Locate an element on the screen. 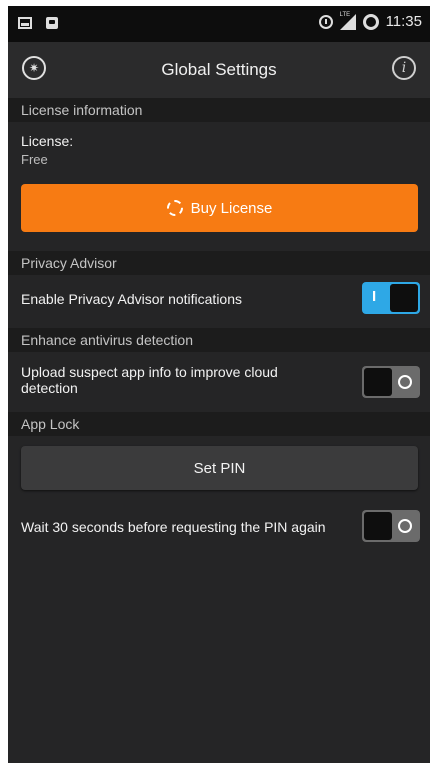 This screenshot has height=763, width=430. signal-icon: LTE is located at coordinates (347, 20).